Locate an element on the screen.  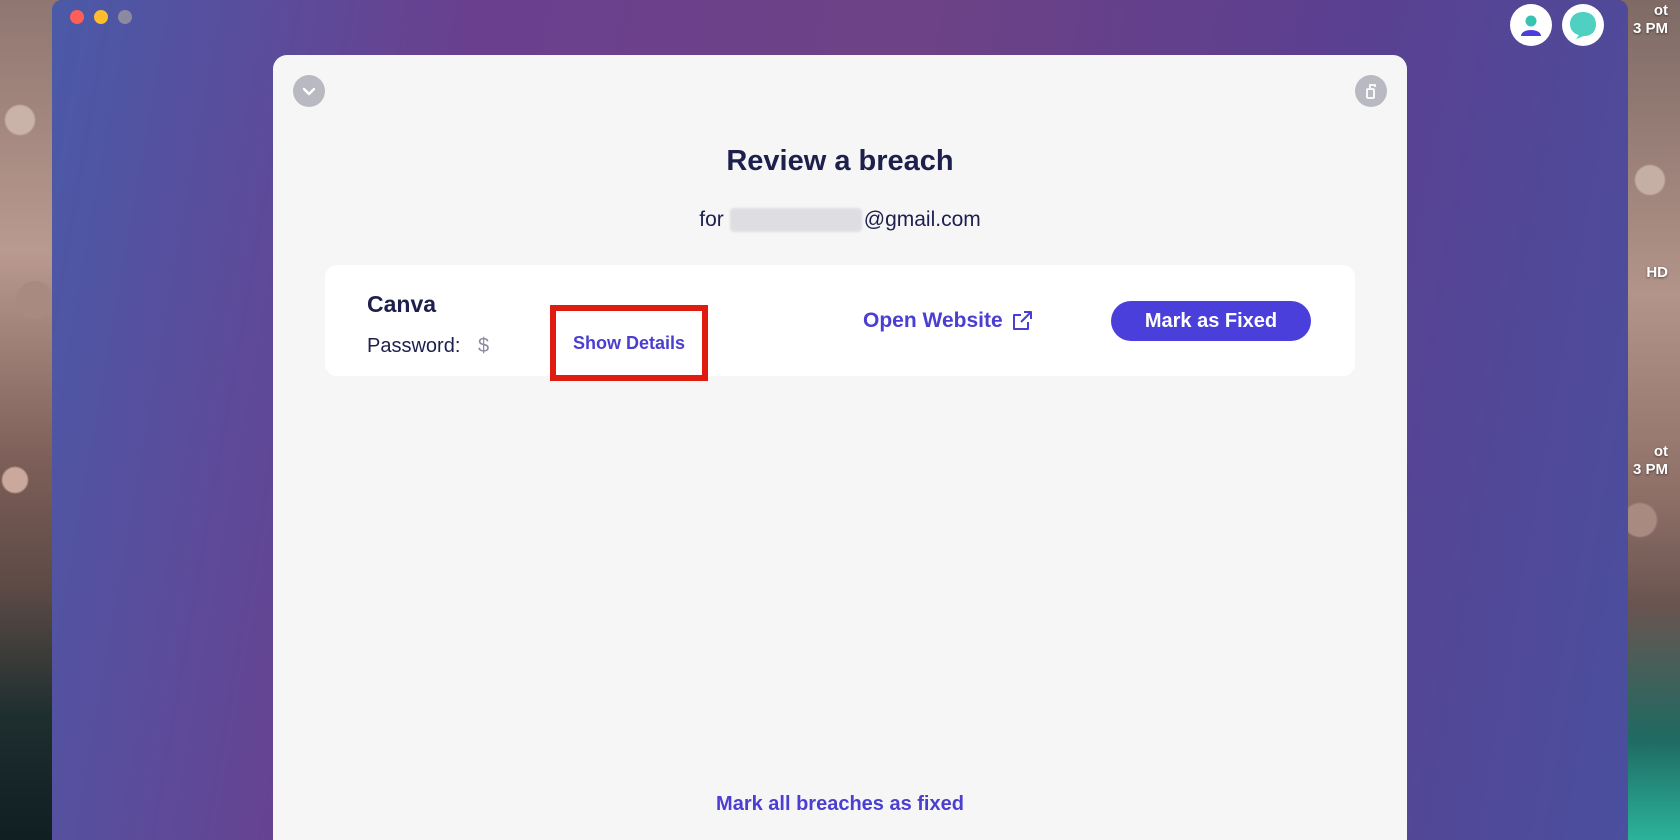
copy-icon is located at coordinates (1371, 91).